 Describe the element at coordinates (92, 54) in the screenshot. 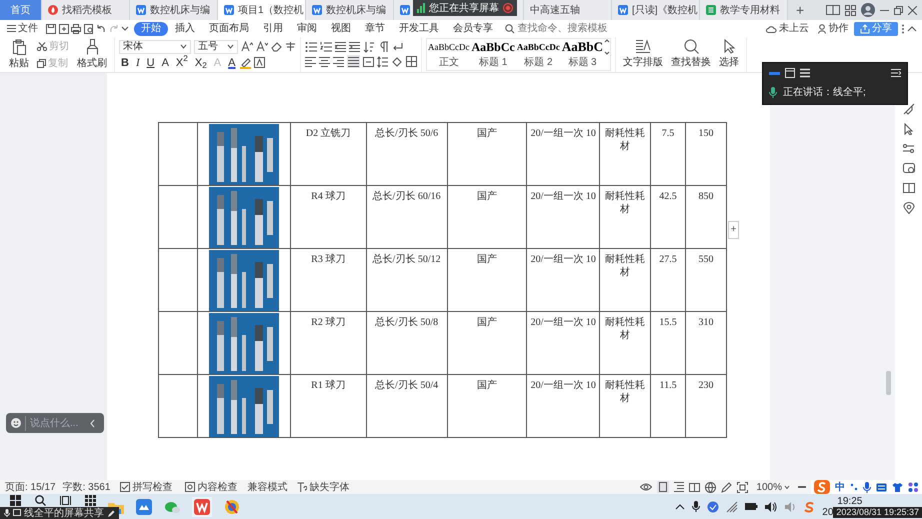

I see `format-painter-button: 格式刷` at that location.